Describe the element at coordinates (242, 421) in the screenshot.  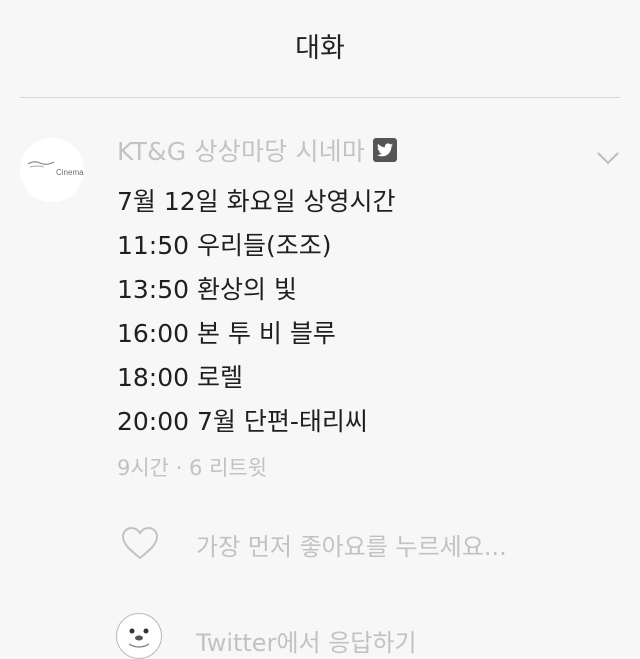
I see `tweet-line: 20:00 7월 단편-태리씨` at that location.